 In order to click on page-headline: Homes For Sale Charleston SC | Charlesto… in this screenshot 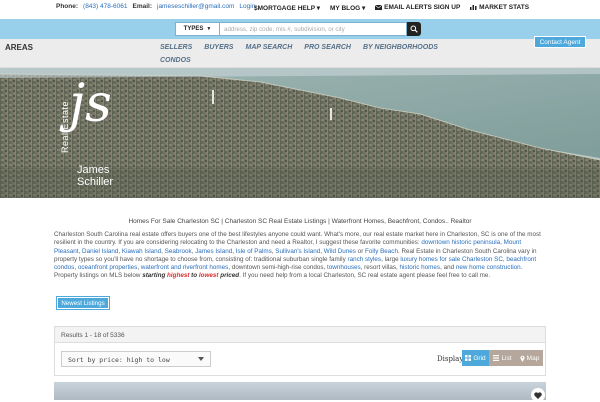, I will do `click(300, 221)`.